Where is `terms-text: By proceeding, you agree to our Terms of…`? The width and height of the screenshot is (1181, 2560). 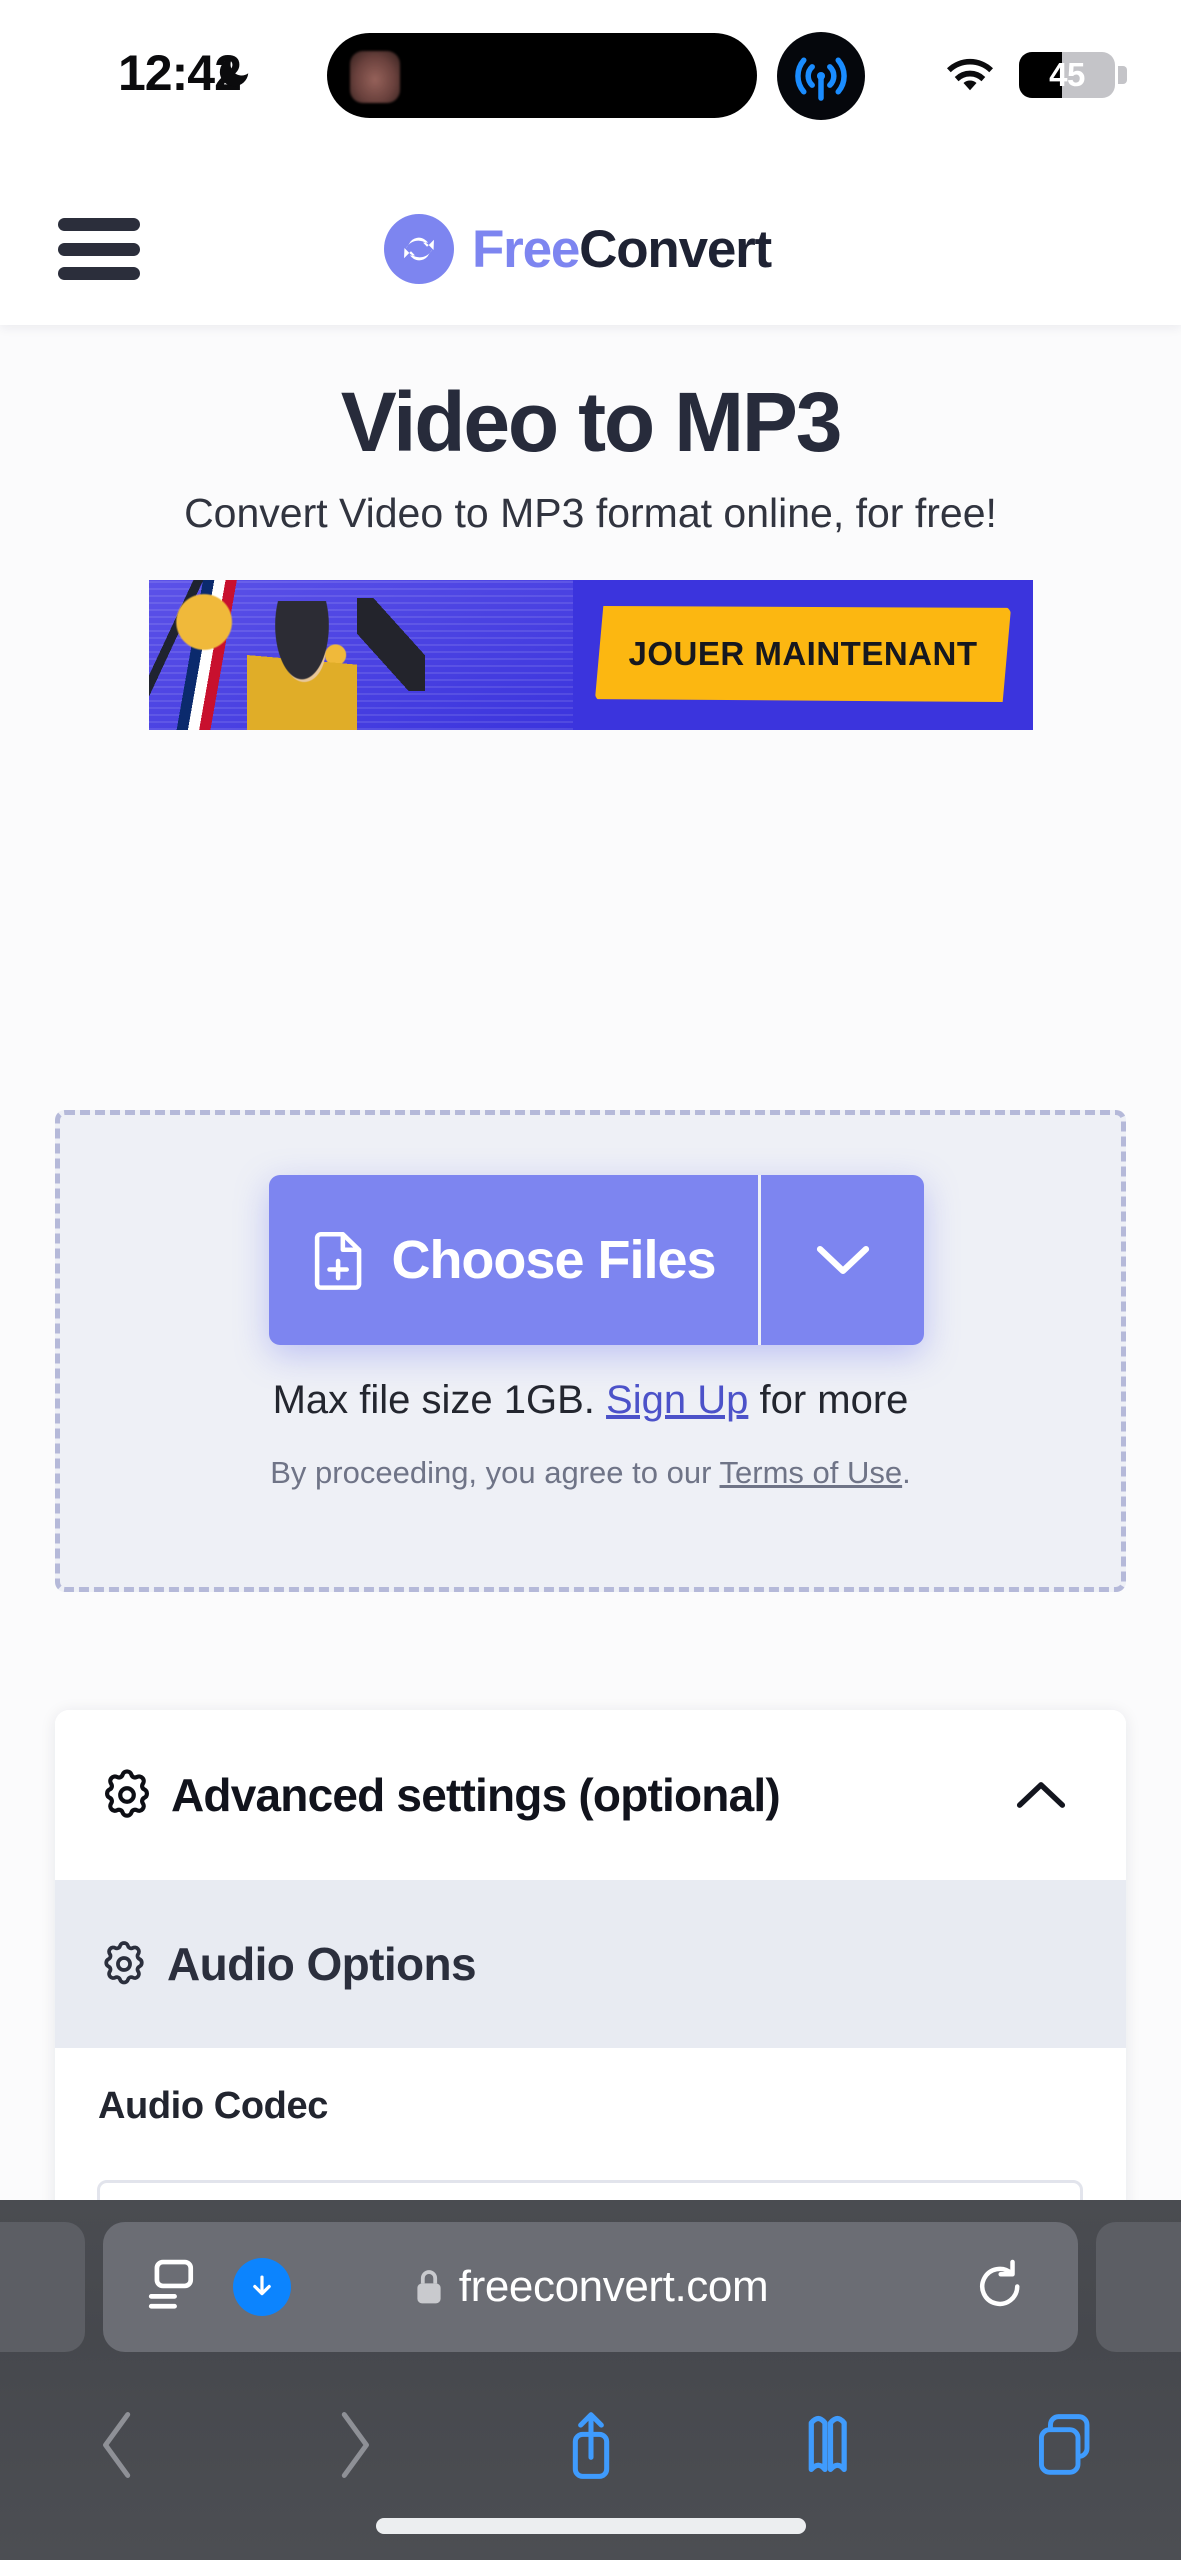
terms-text: By proceeding, you agree to our Terms of… is located at coordinates (590, 1473).